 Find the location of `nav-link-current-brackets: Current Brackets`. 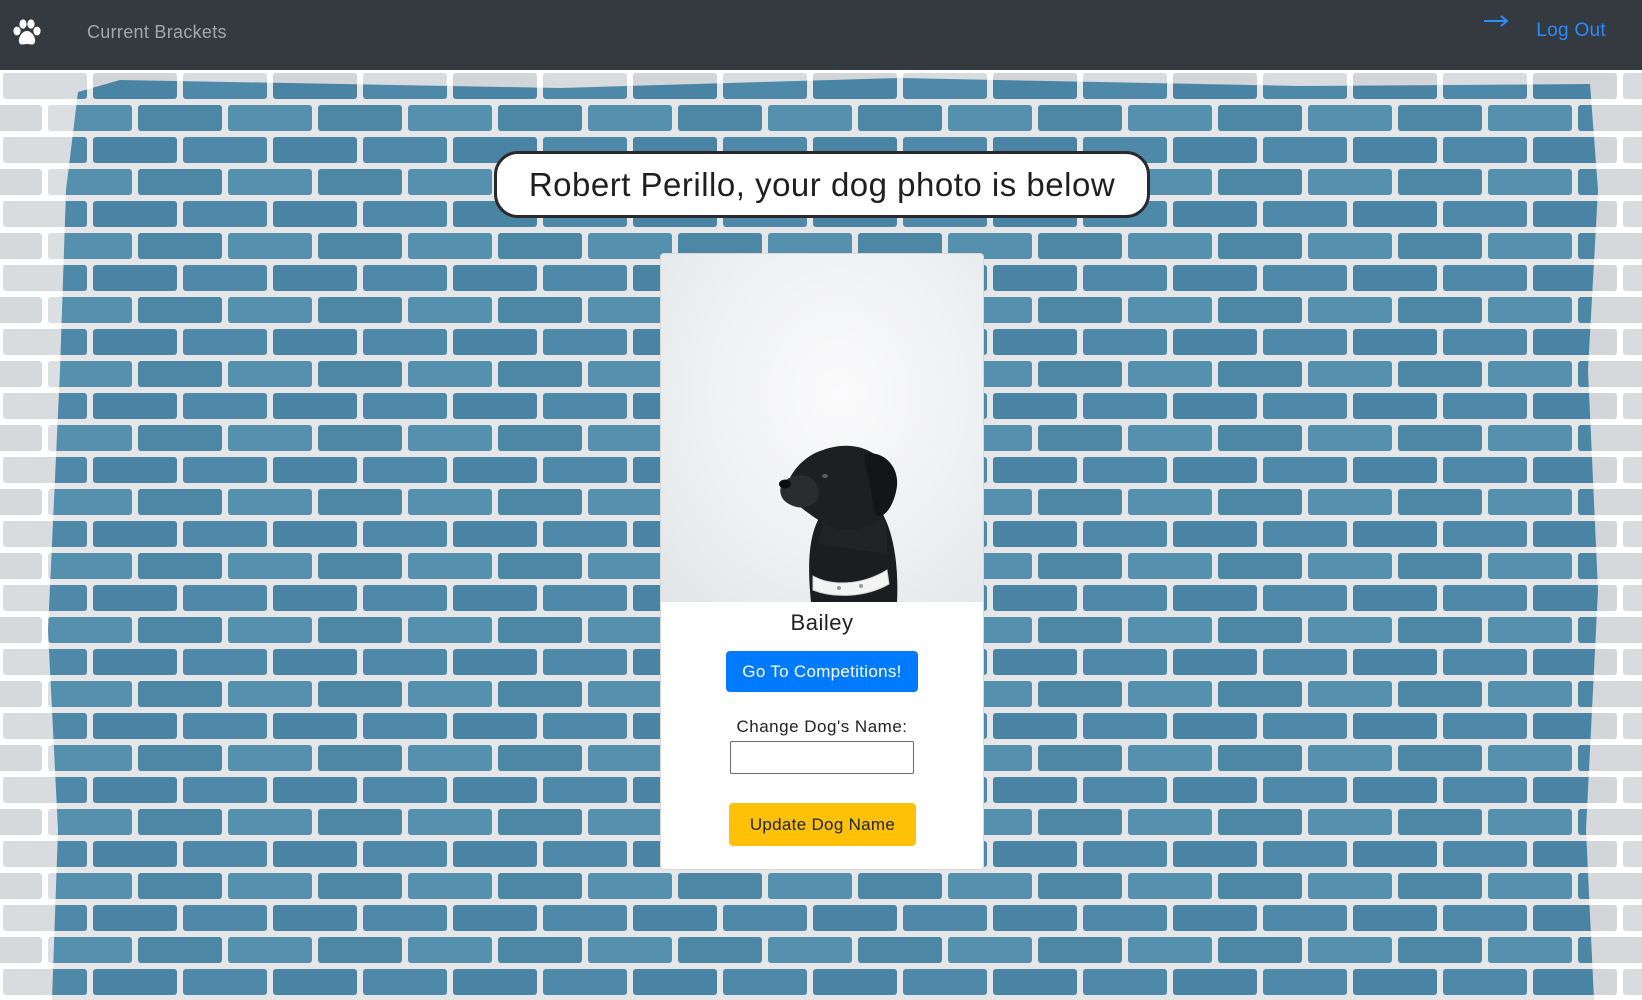

nav-link-current-brackets: Current Brackets is located at coordinates (157, 32).